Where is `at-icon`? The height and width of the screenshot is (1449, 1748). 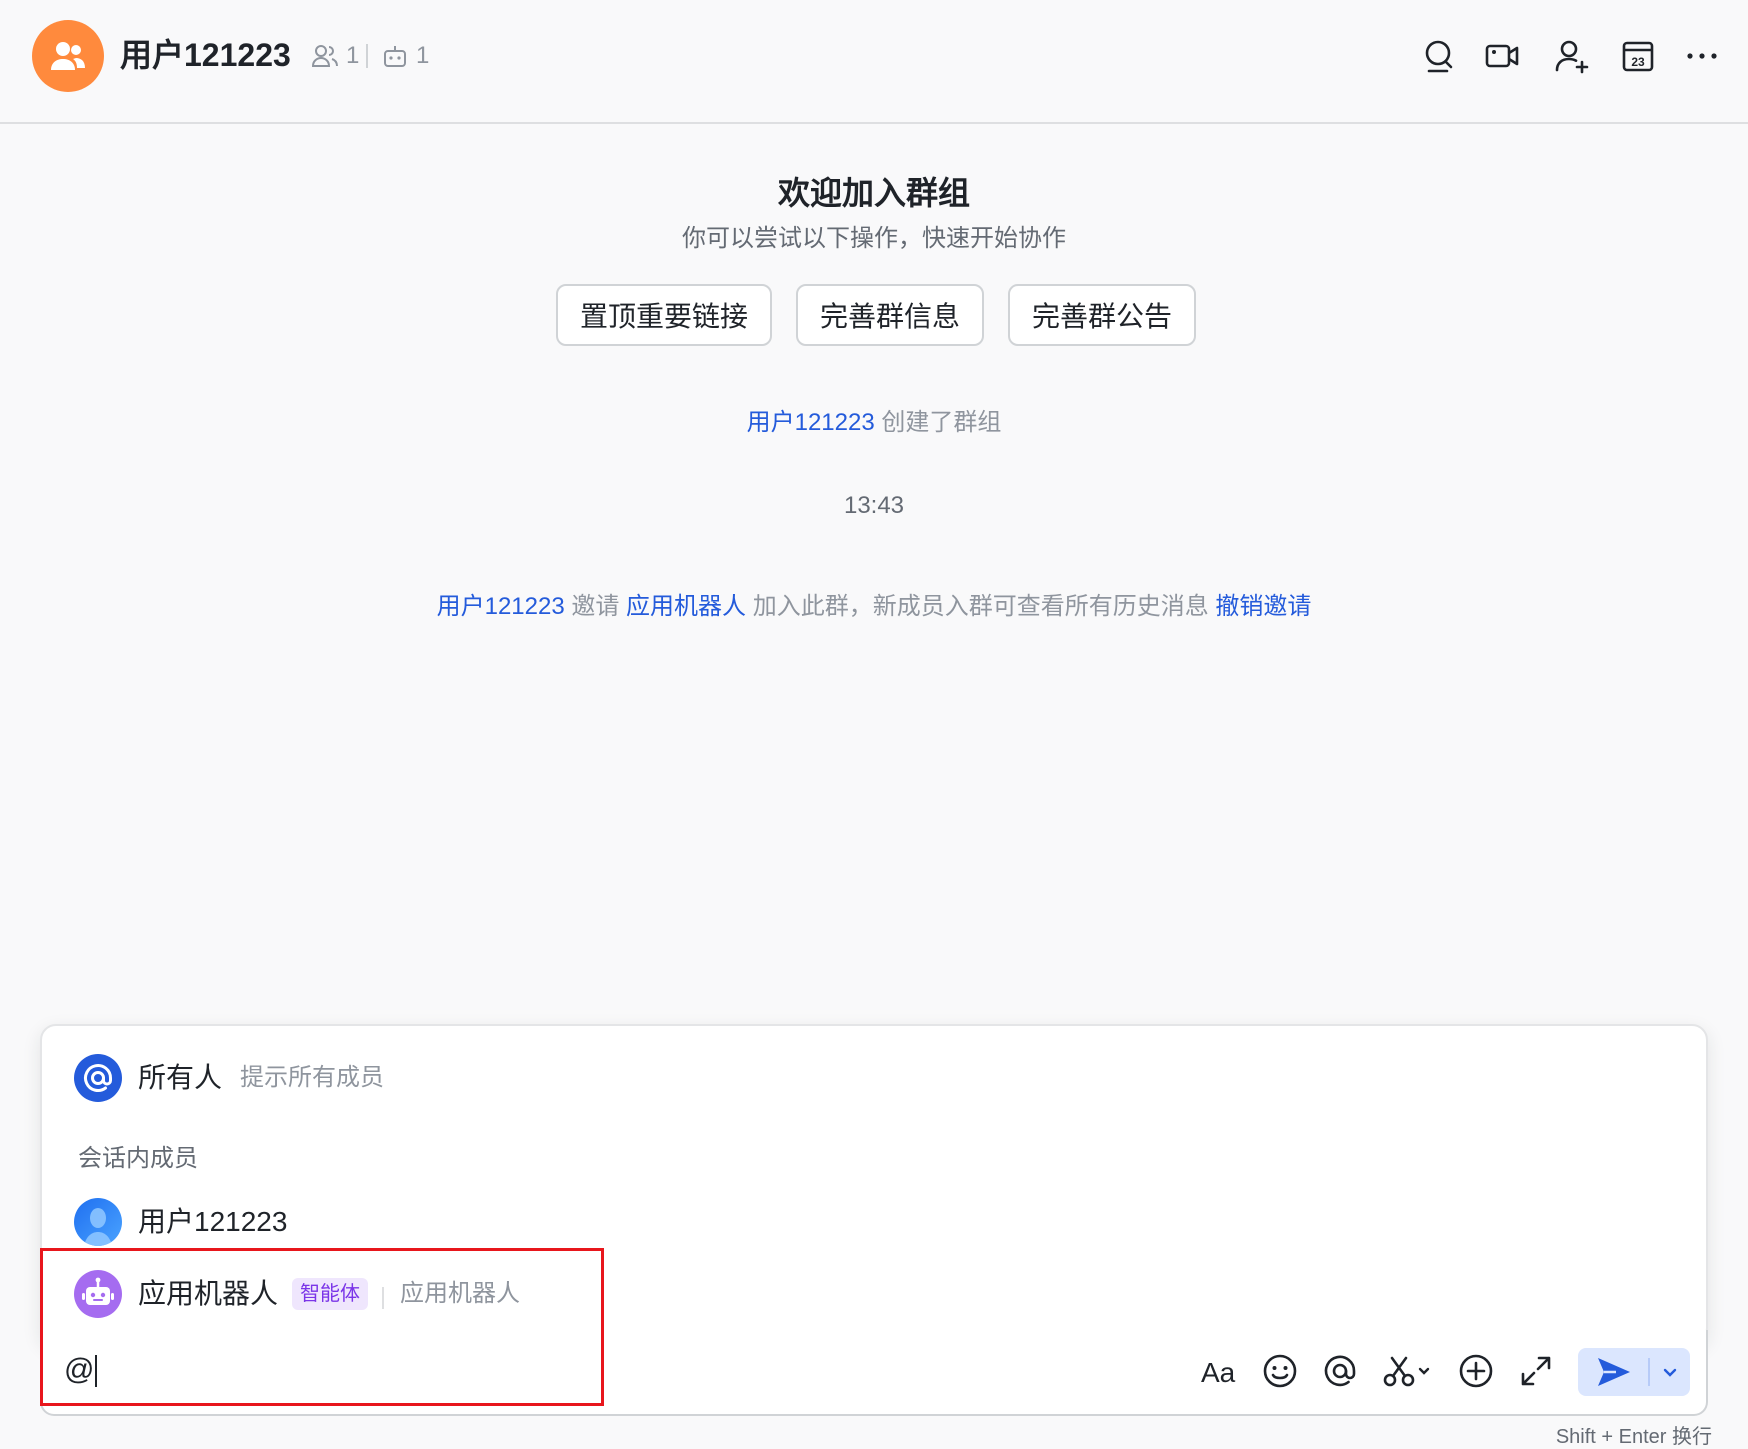 at-icon is located at coordinates (98, 1078).